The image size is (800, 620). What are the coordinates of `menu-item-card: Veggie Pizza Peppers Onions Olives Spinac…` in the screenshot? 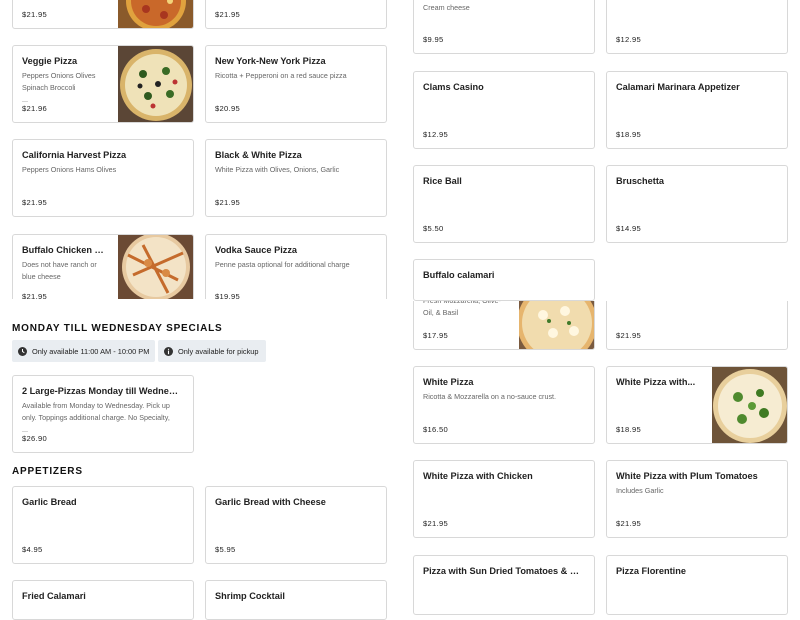 It's located at (103, 84).